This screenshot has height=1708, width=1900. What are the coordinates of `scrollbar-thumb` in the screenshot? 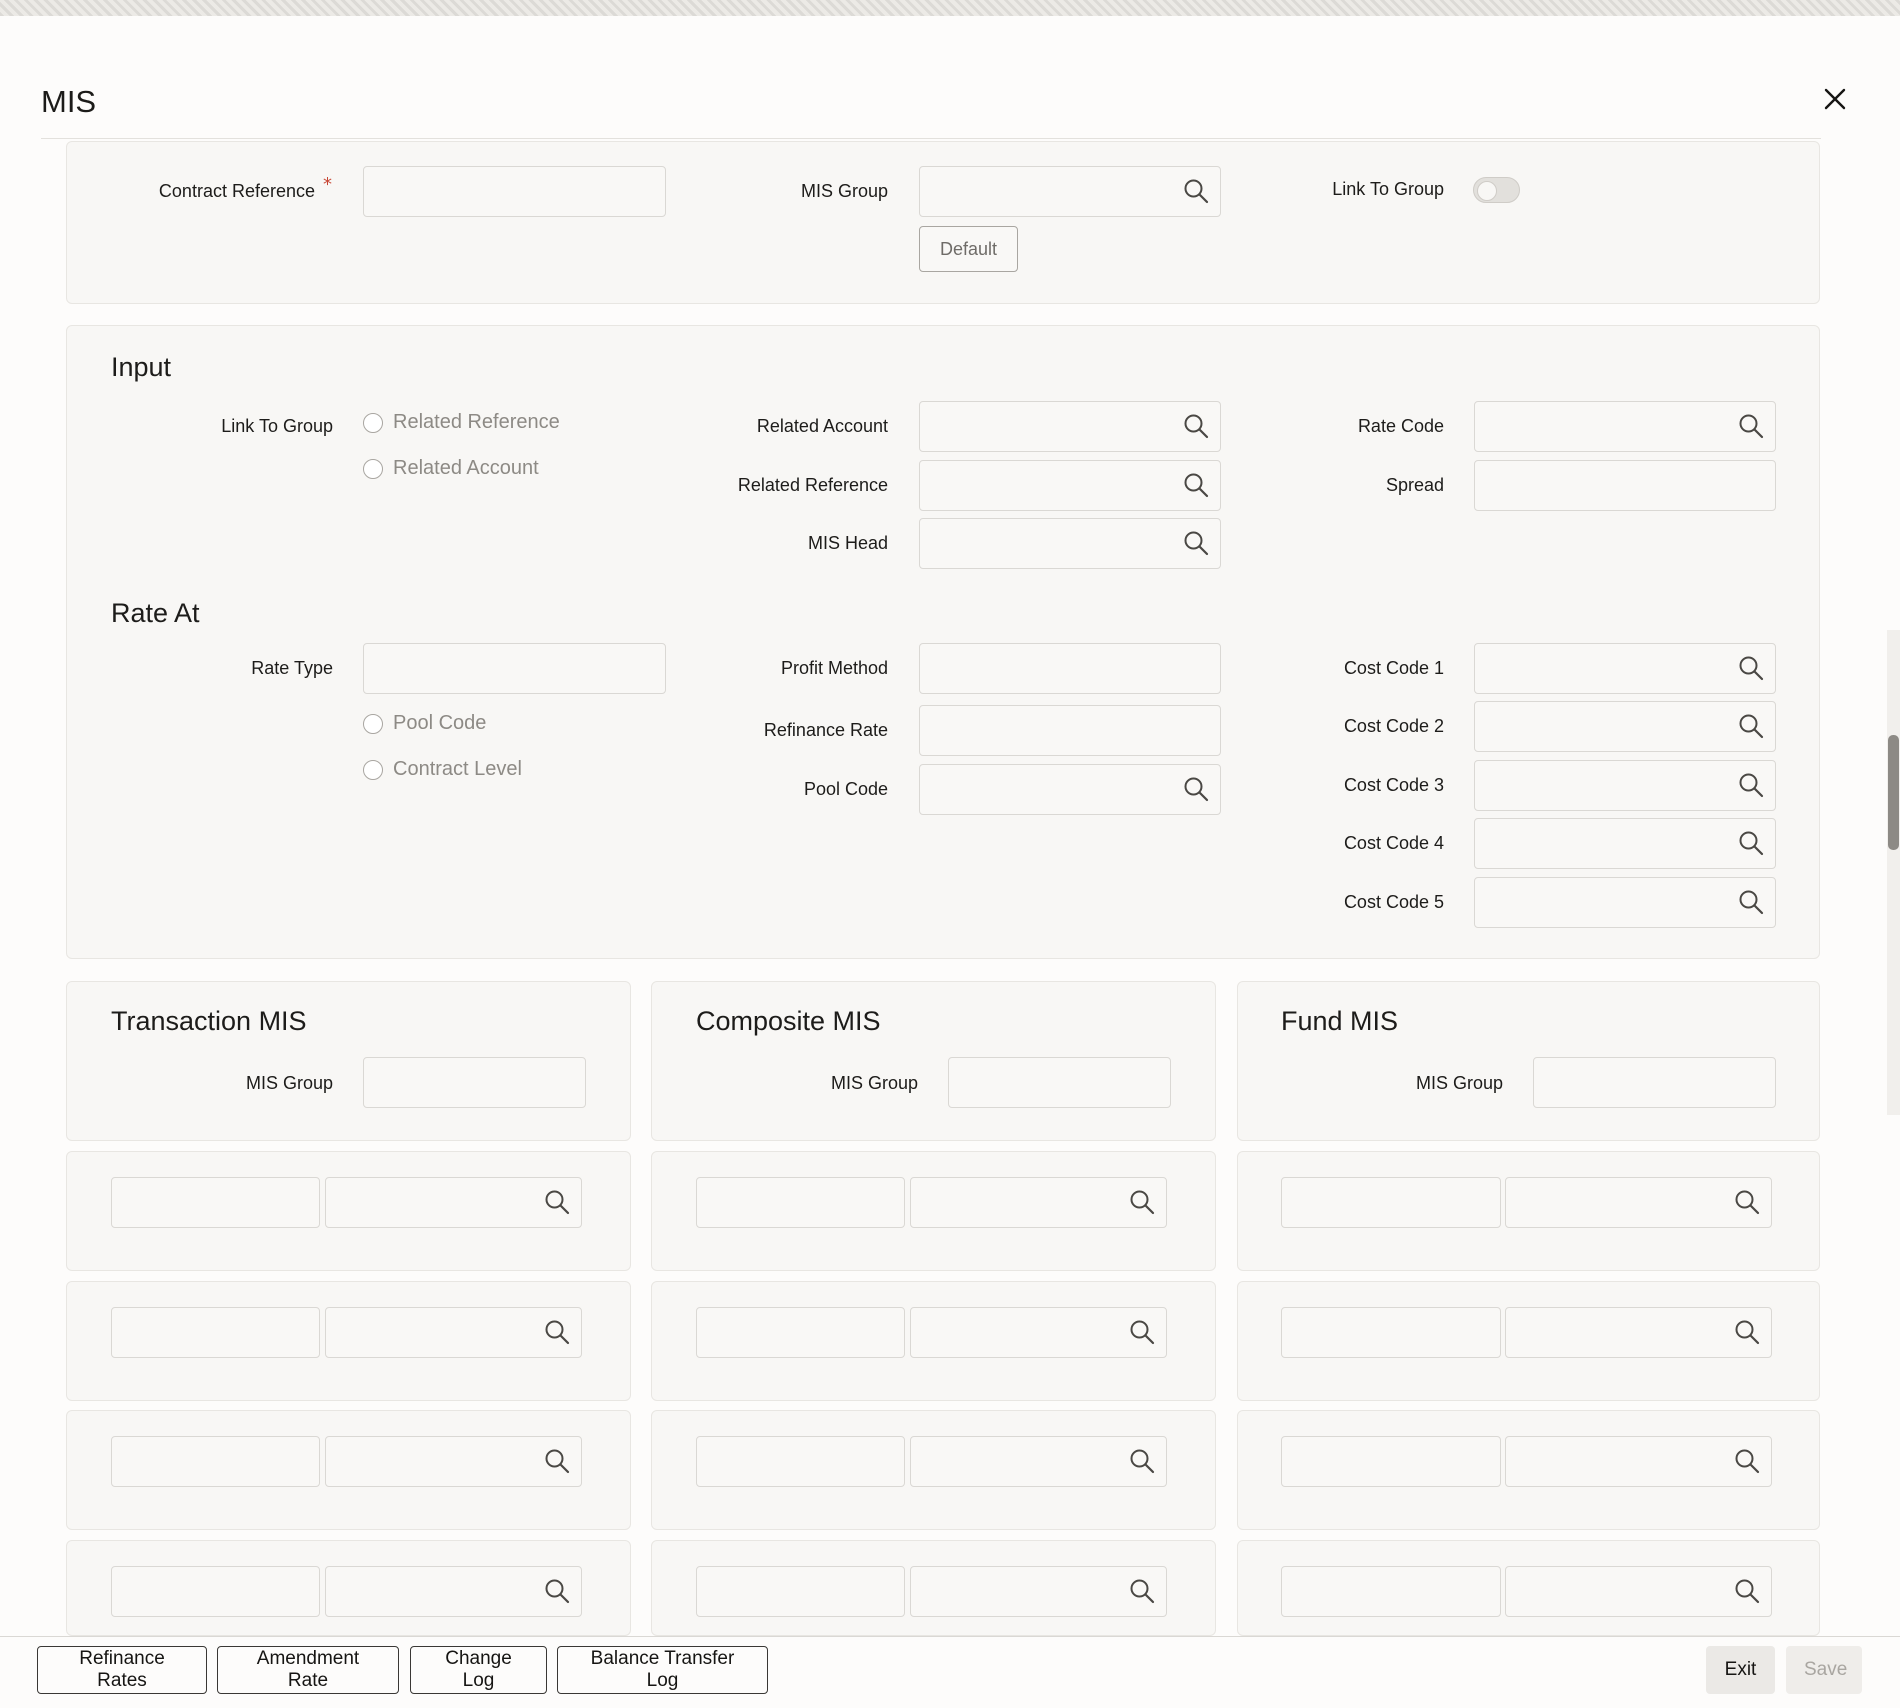 It's located at (1893, 792).